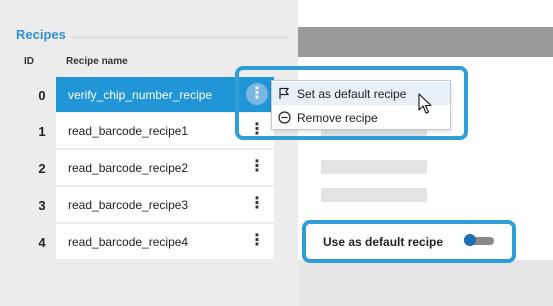 This screenshot has width=553, height=306. I want to click on recipe-name: read_barcode_recipe4, so click(128, 241).